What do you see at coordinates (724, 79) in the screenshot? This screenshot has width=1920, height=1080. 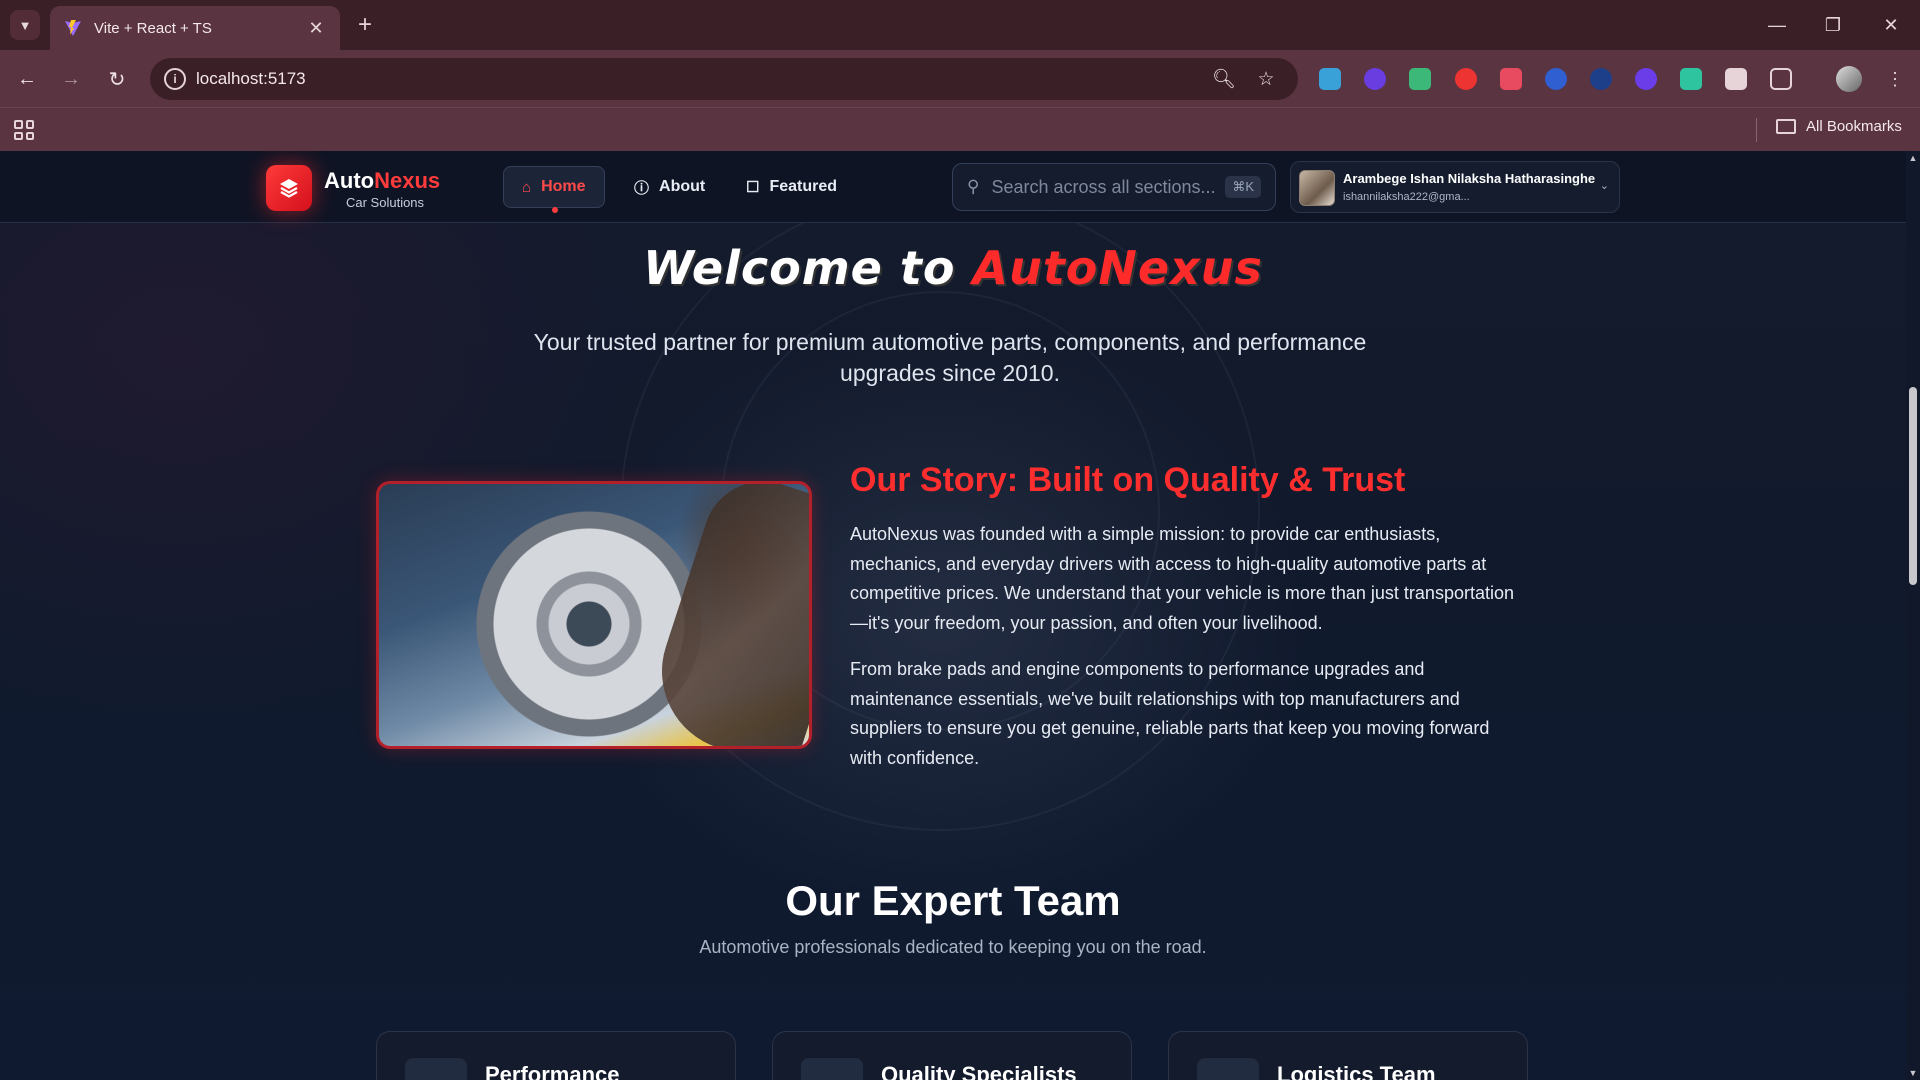 I see `address-bar: i localhost:5173 🔍︎ ☆` at bounding box center [724, 79].